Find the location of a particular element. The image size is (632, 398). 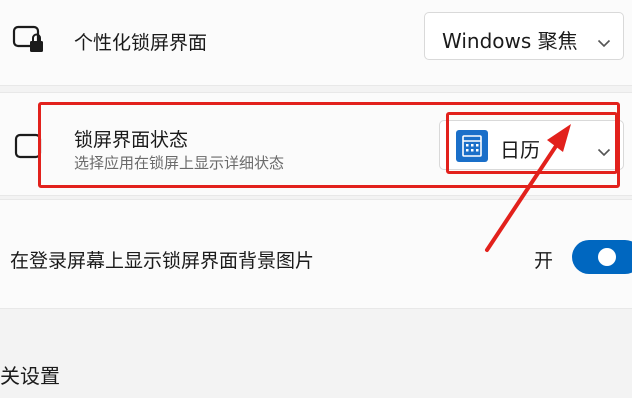

personalize-lock-screen-dropdown: Windows 聚焦 is located at coordinates (524, 36).